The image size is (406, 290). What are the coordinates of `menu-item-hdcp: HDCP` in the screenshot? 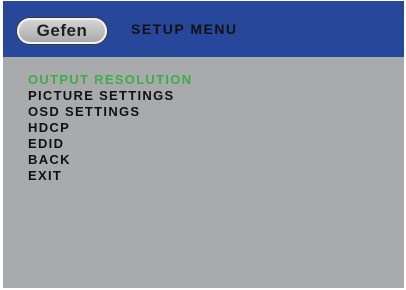 It's located at (110, 128).